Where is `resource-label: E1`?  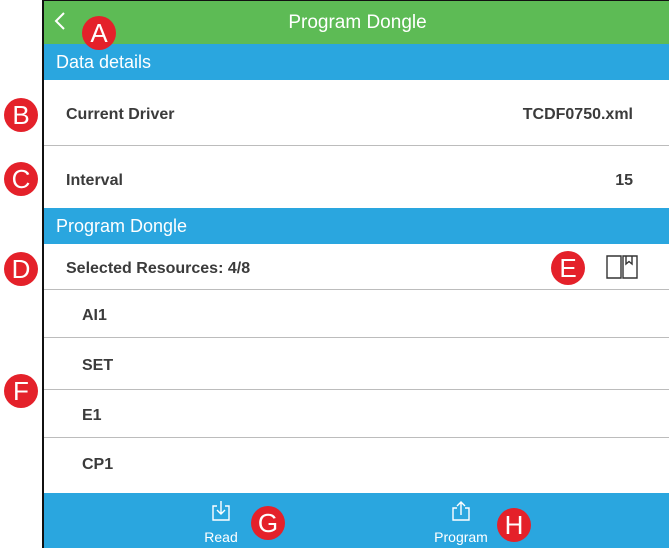
resource-label: E1 is located at coordinates (92, 415).